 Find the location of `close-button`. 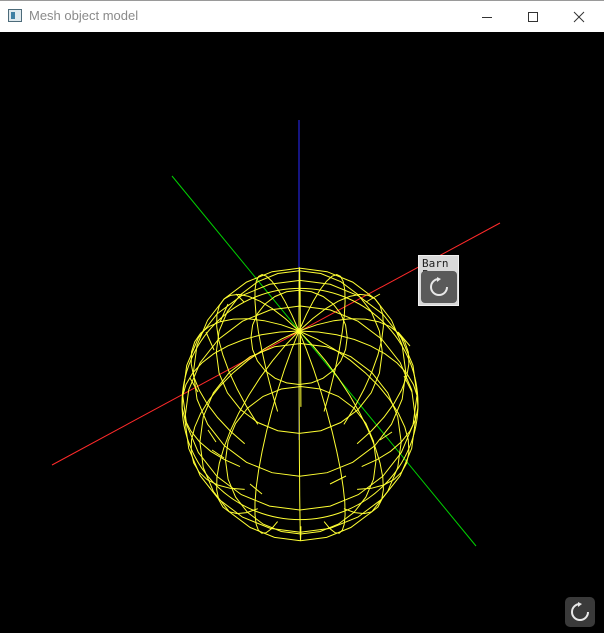

close-button is located at coordinates (579, 16).